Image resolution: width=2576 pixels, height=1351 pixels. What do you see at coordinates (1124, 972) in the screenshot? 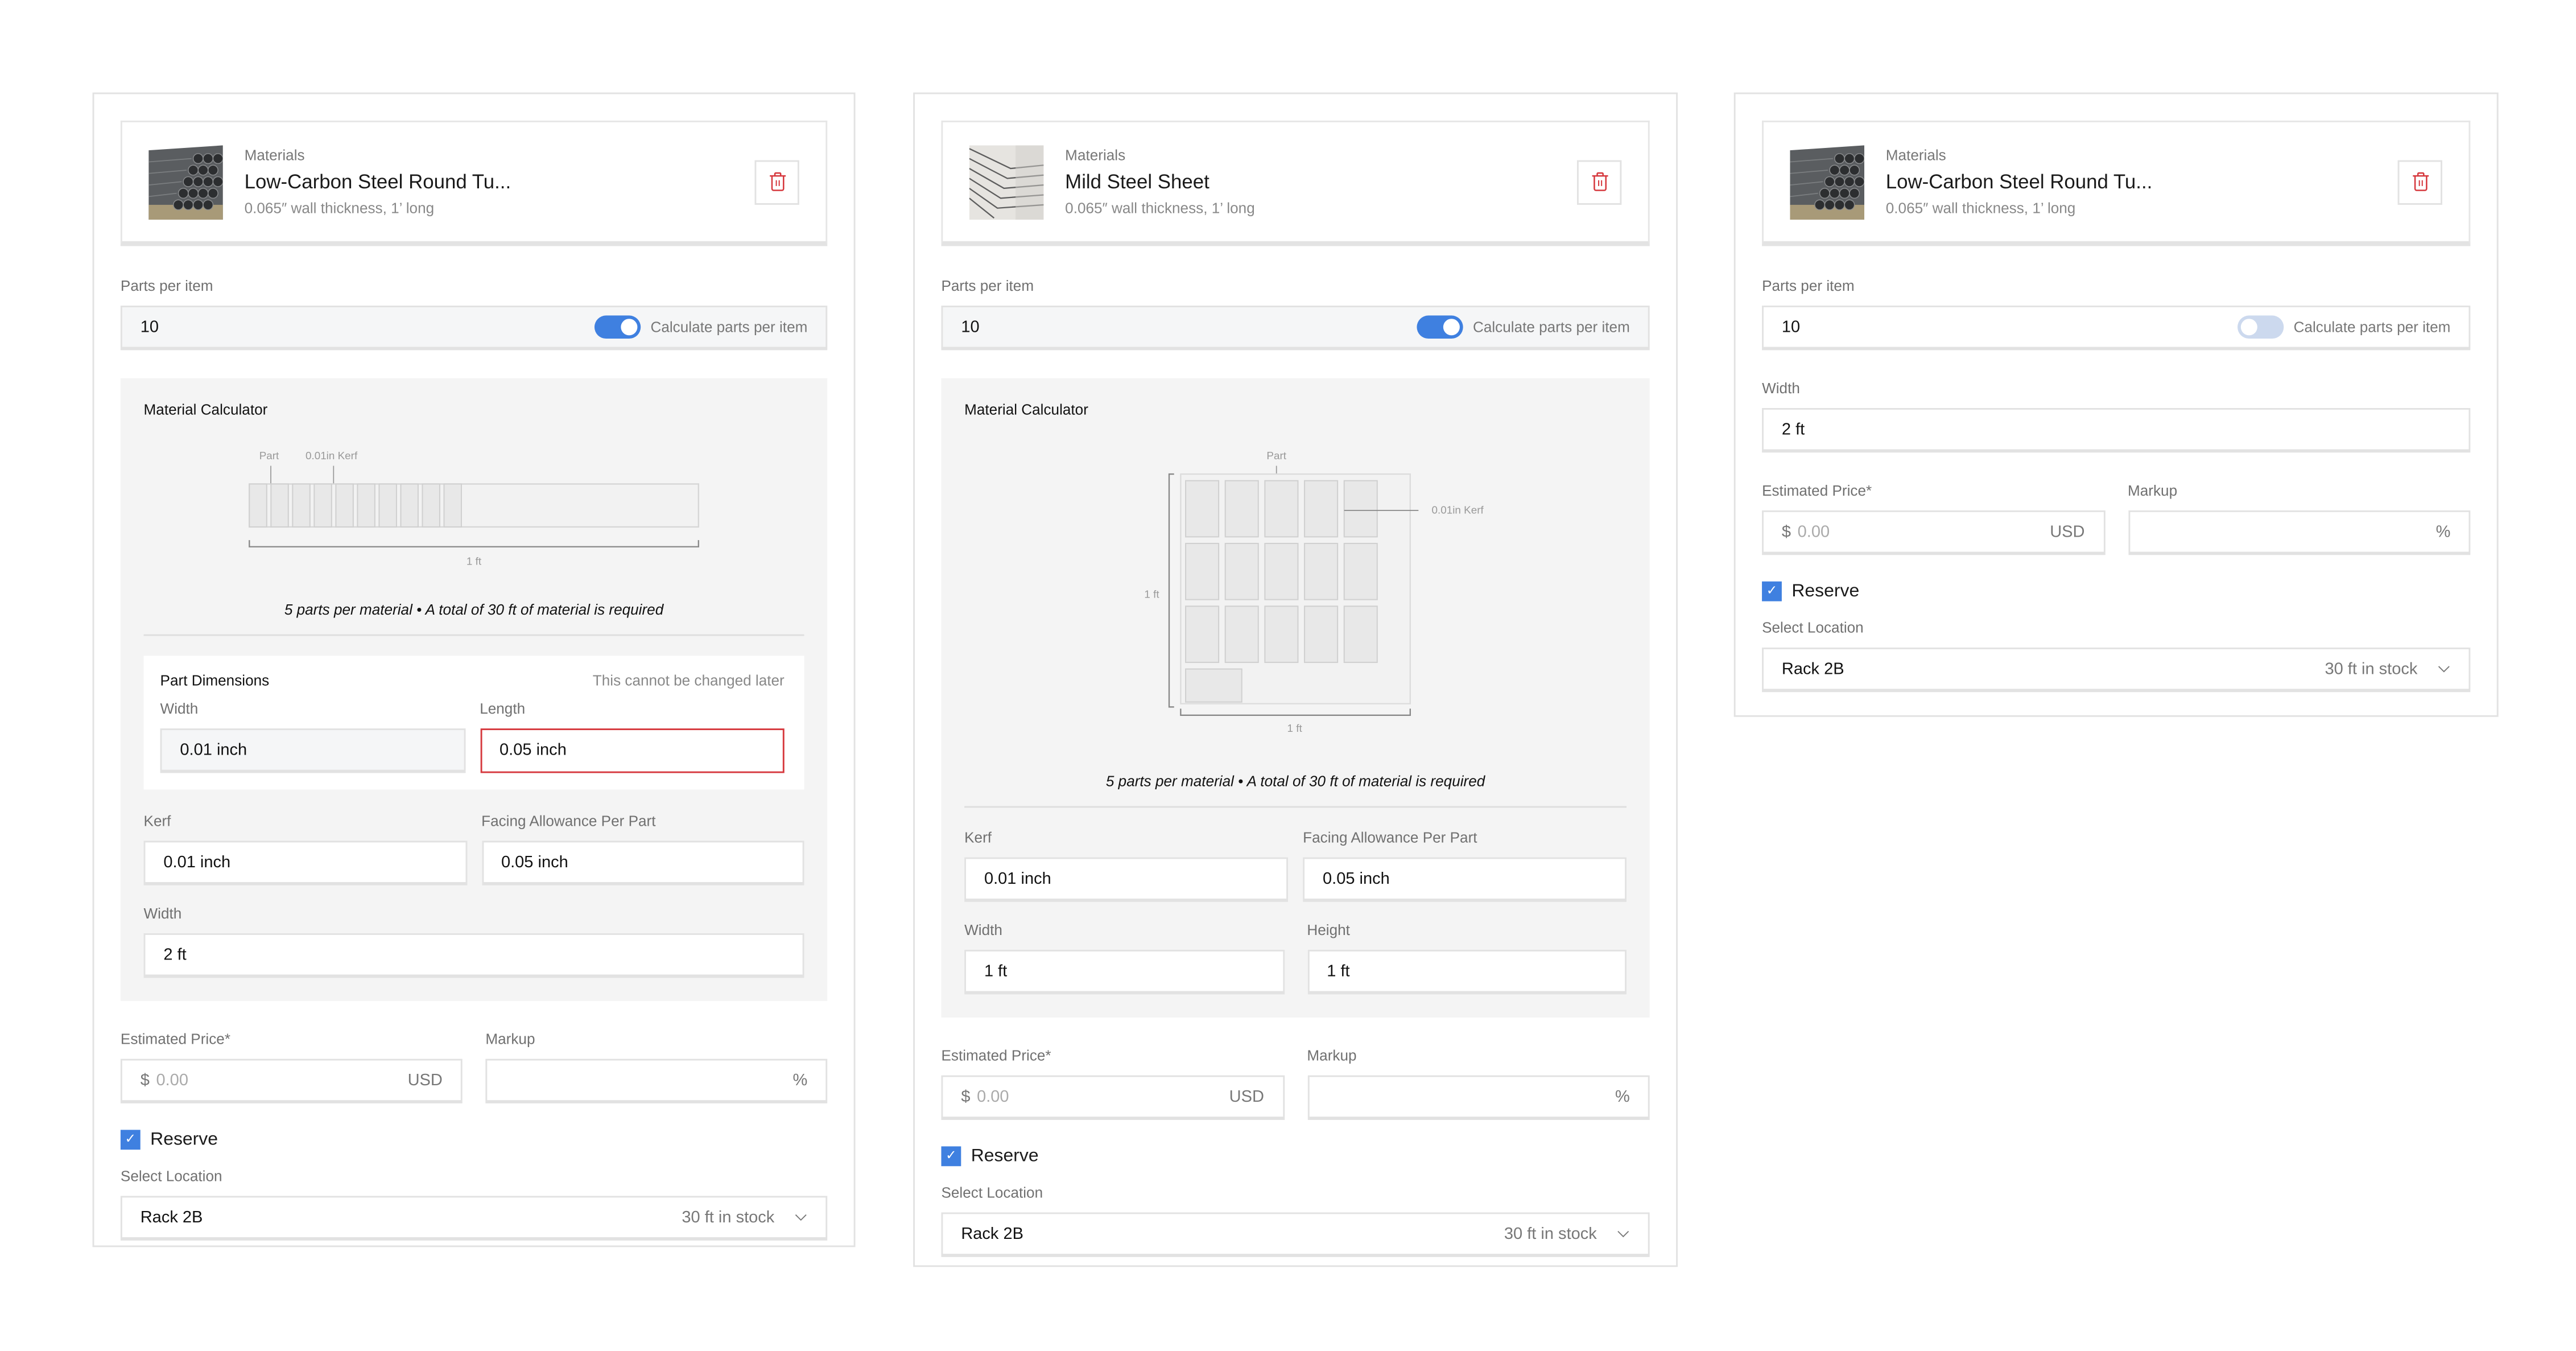
I see `sheet-width-input: 1 ft` at bounding box center [1124, 972].